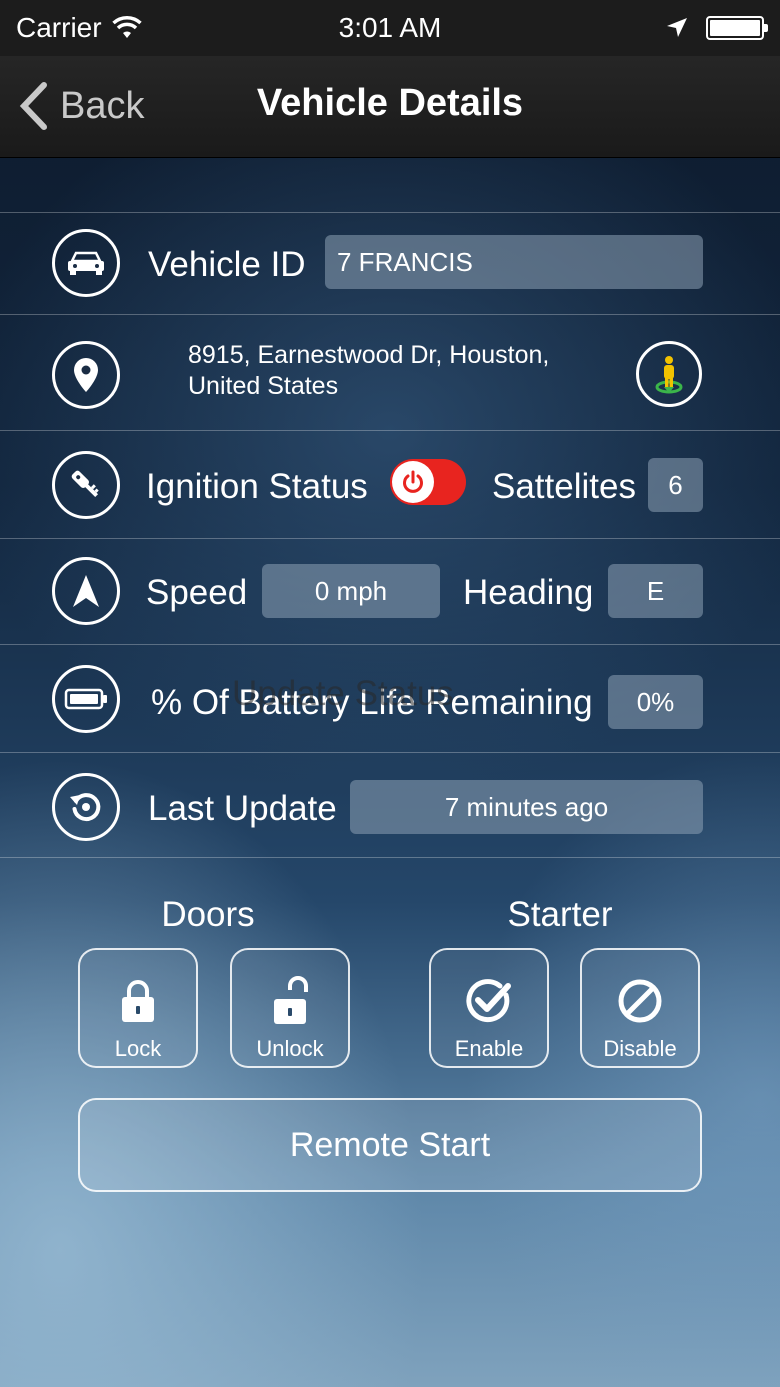  I want to click on battery-icon, so click(736, 28).